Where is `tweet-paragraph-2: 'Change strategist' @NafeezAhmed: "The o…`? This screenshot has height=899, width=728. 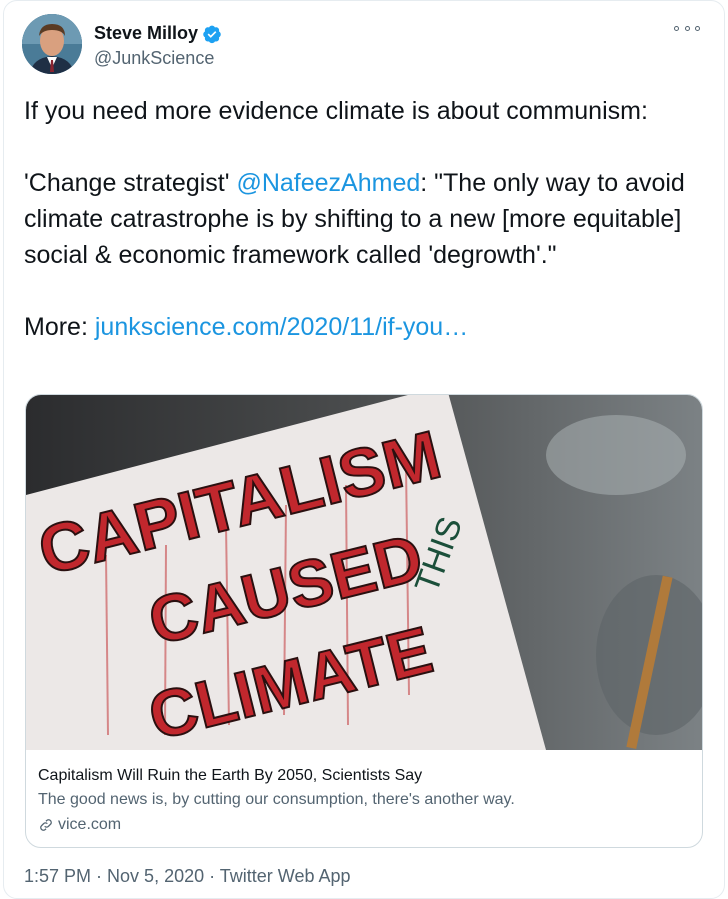
tweet-paragraph-2: 'Change strategist' @NafeezAhmed: "The o… is located at coordinates (354, 219).